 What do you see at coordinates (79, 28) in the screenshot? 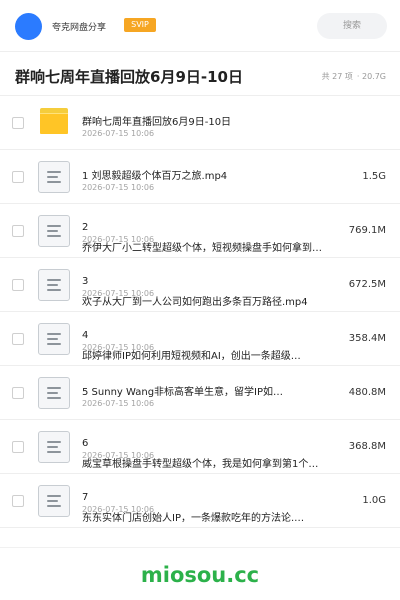
I see `brand-name: 夸克网盘分享` at bounding box center [79, 28].